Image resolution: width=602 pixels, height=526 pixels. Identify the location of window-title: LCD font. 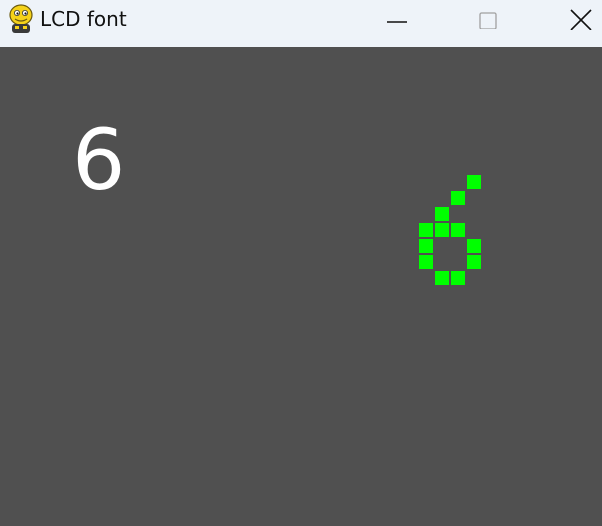
(83, 19).